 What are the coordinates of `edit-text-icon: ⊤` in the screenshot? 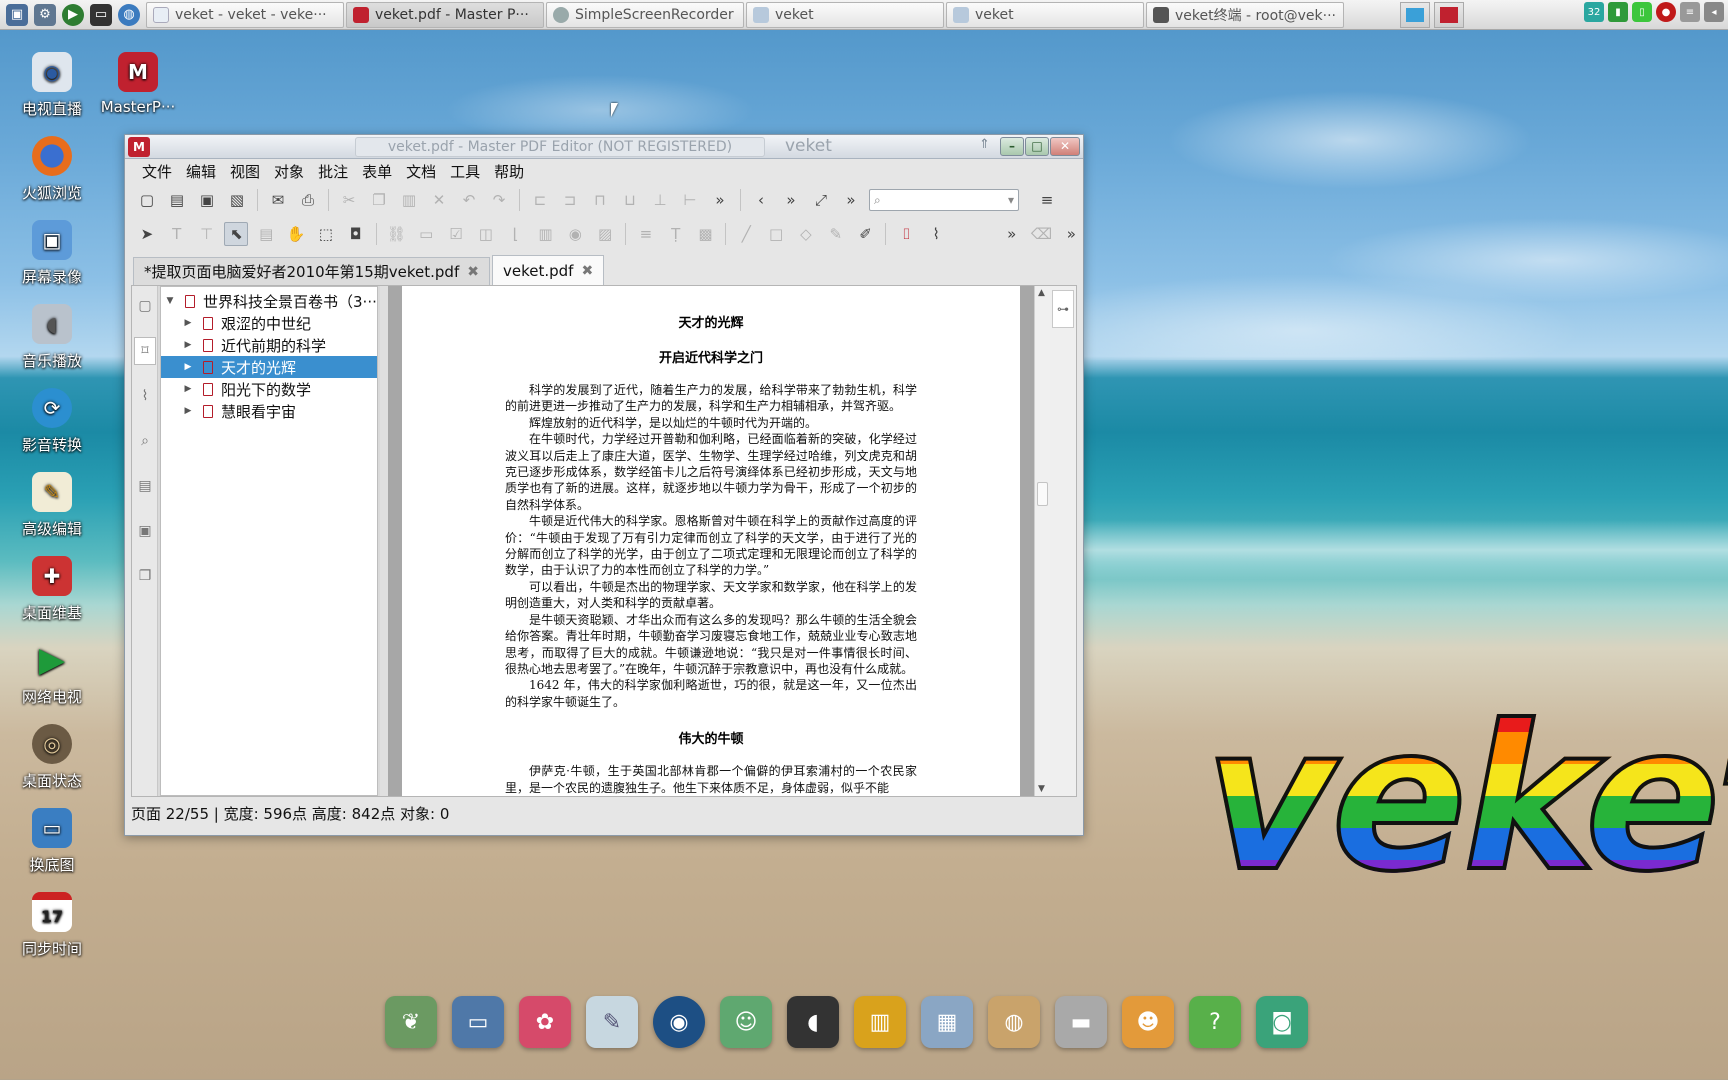 It's located at (207, 234).